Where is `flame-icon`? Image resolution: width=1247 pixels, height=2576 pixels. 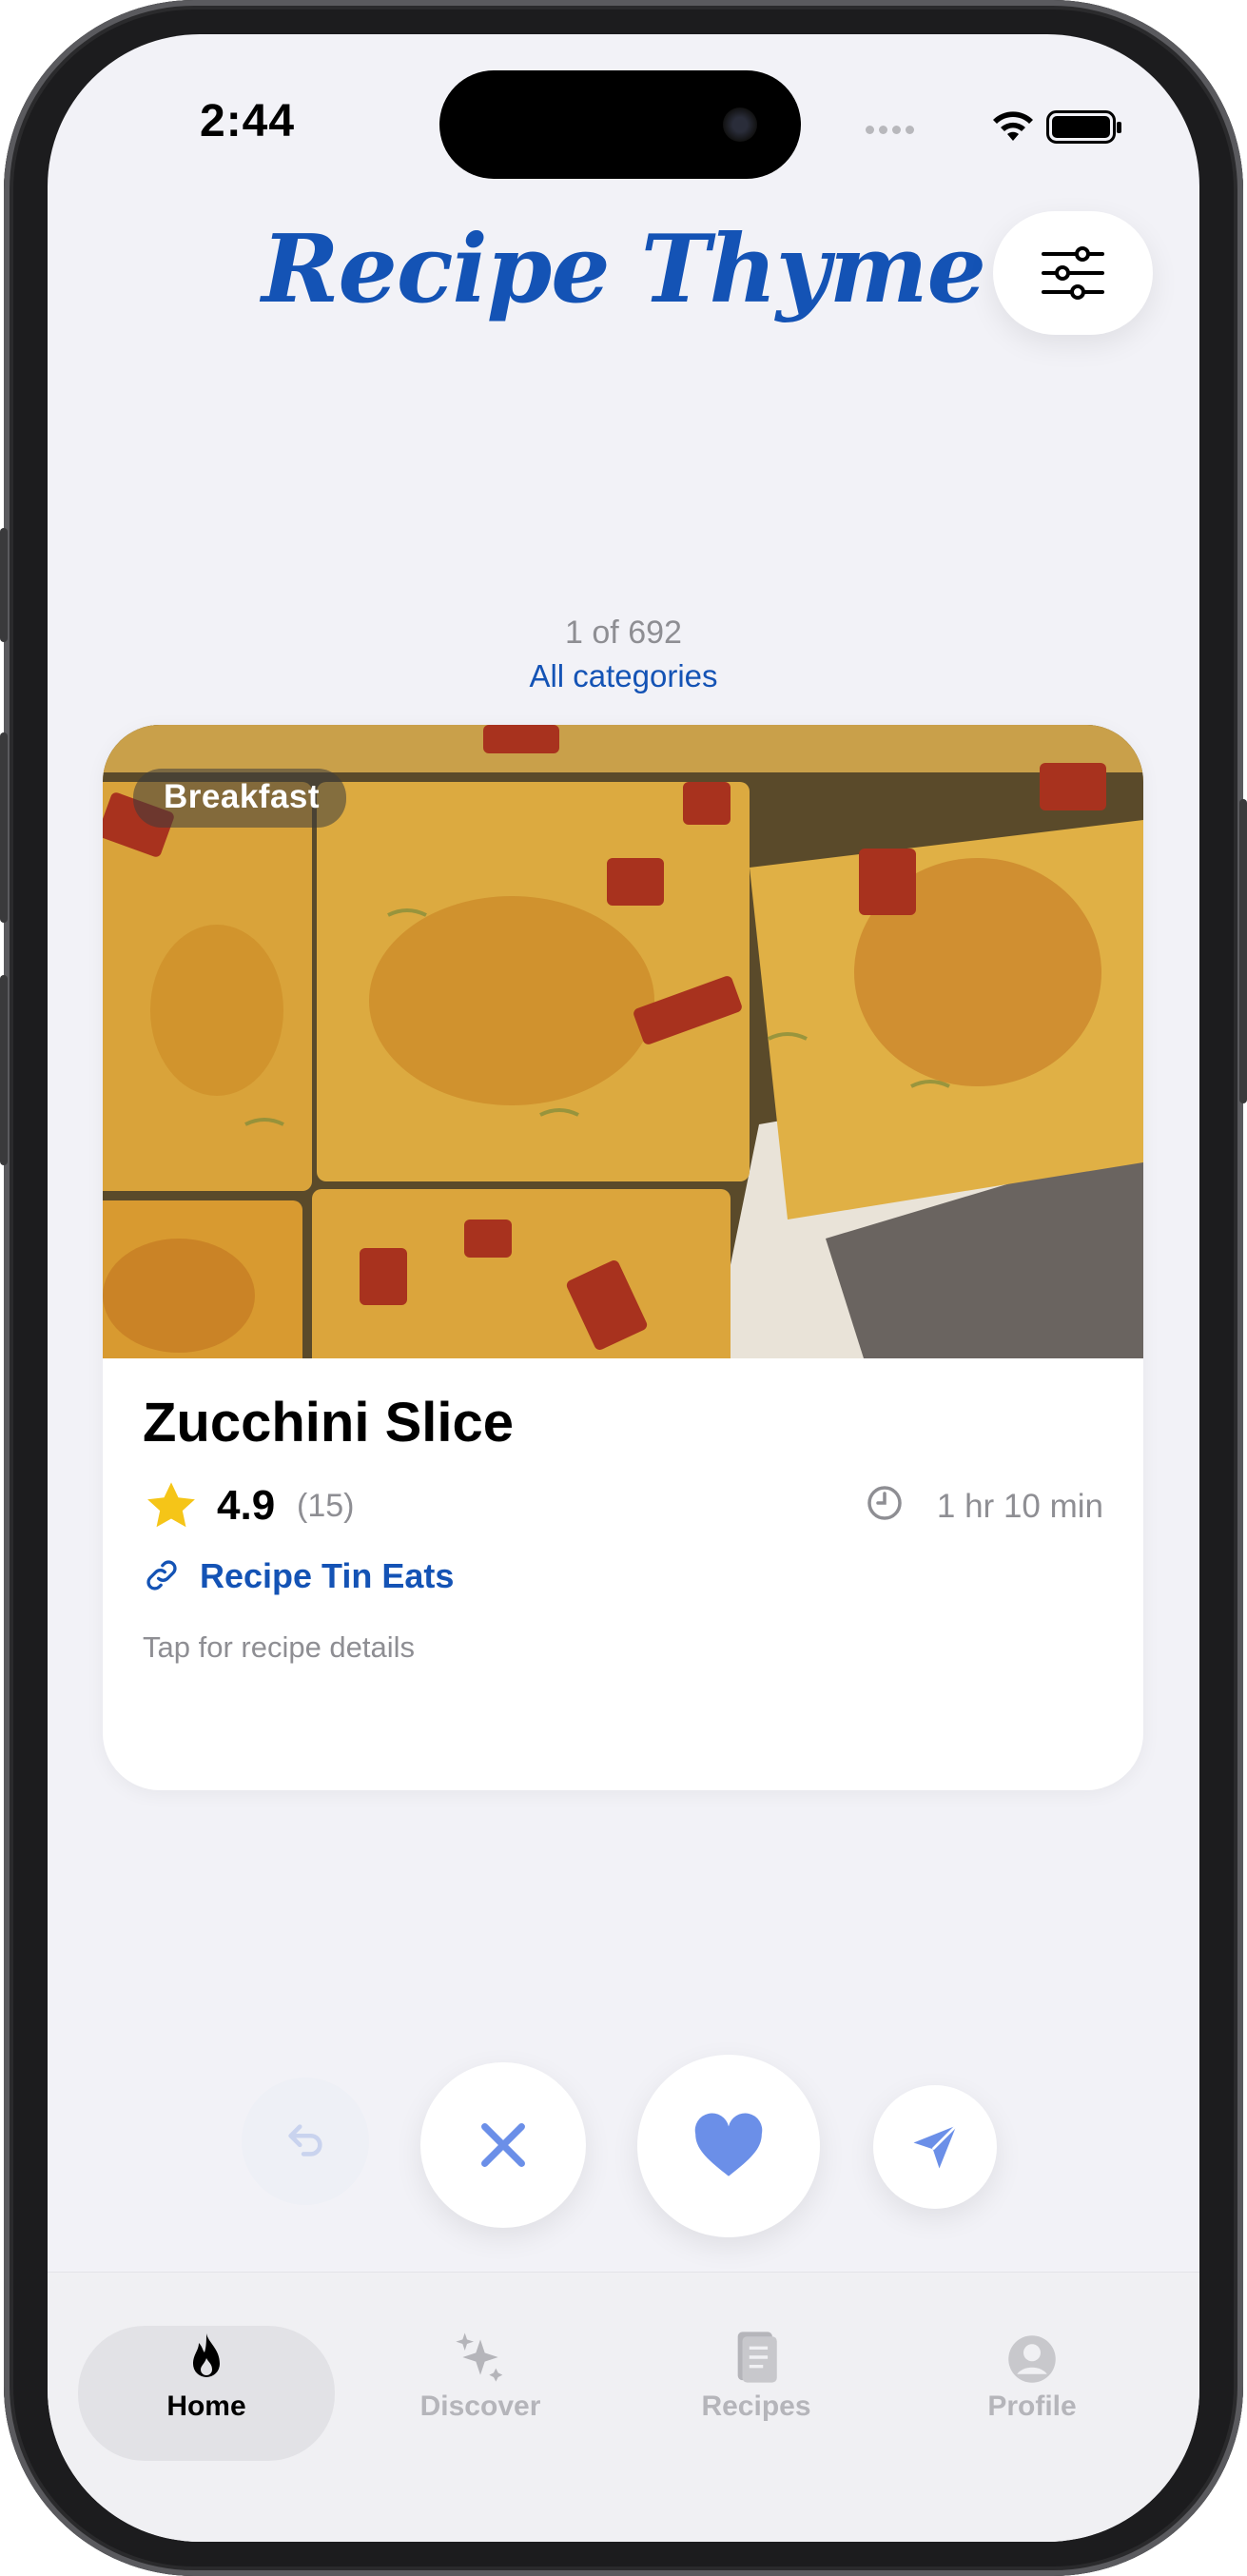 flame-icon is located at coordinates (206, 2355).